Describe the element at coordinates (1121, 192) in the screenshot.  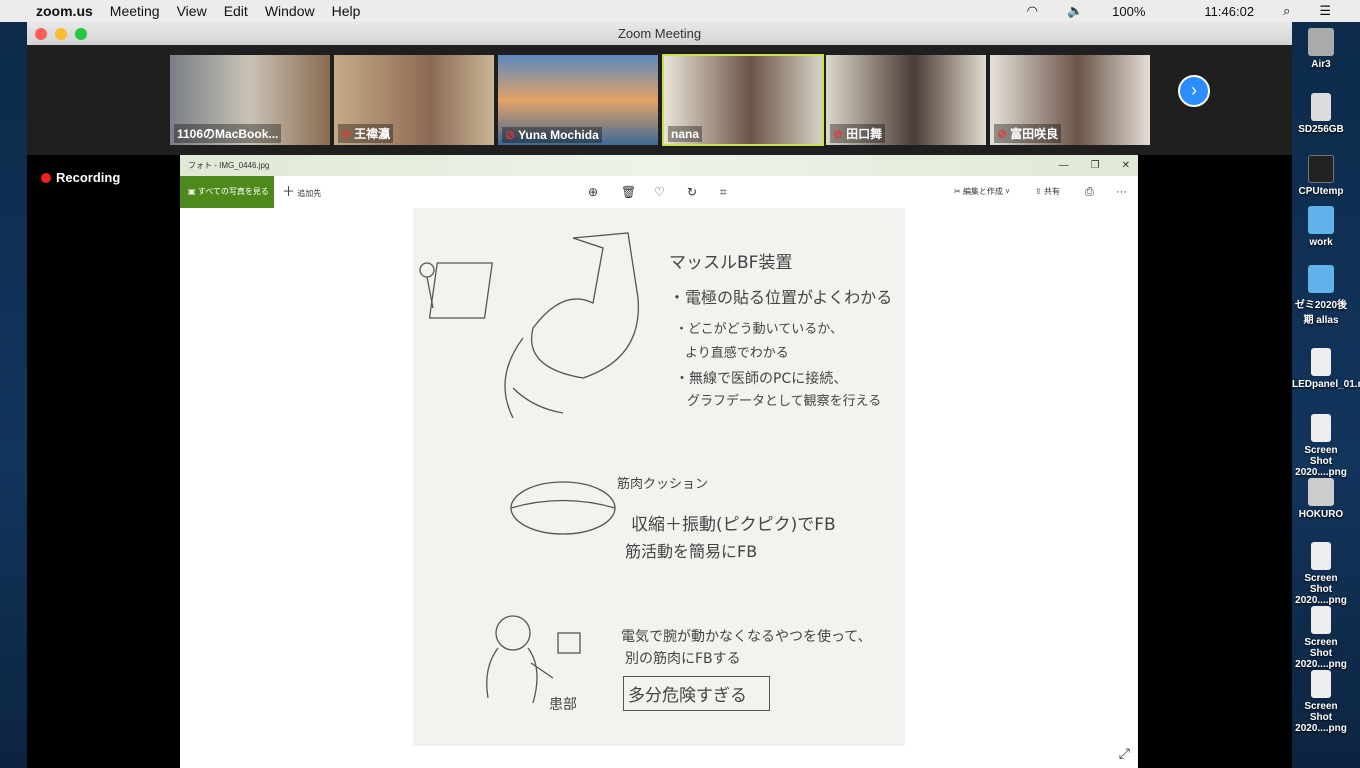
I see `more-icon: ···` at that location.